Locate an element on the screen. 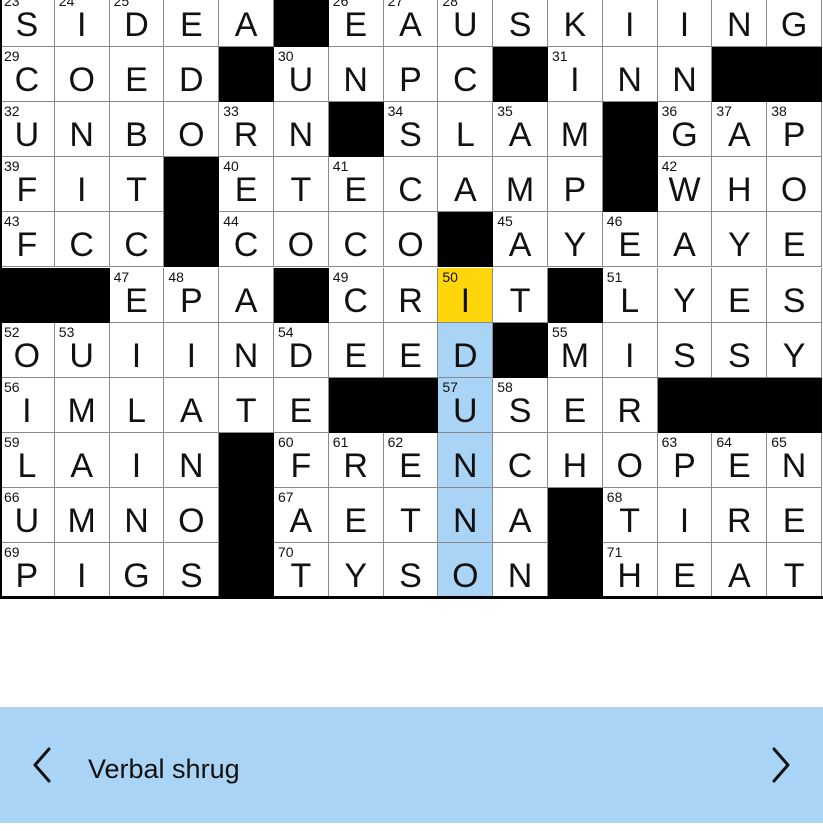 The width and height of the screenshot is (823, 831). grid-cell: 65 N is located at coordinates (794, 460).